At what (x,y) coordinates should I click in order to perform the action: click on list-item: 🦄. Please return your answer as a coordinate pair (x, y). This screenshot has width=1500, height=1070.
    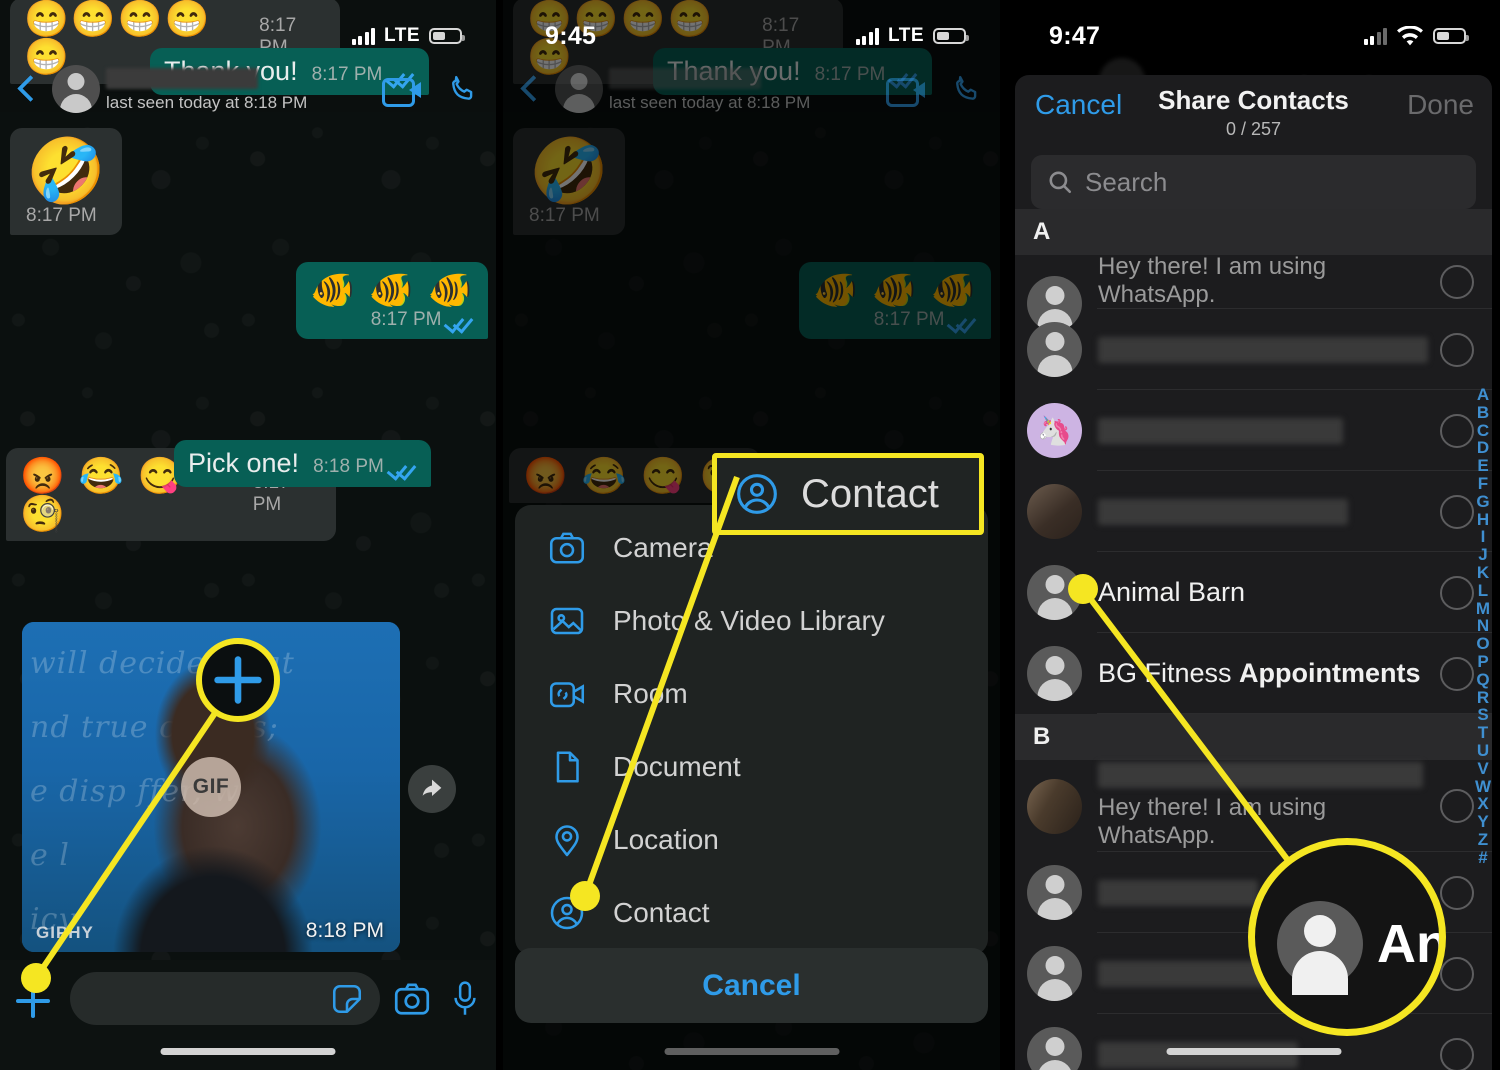
    Looking at the image, I should click on (1253, 430).